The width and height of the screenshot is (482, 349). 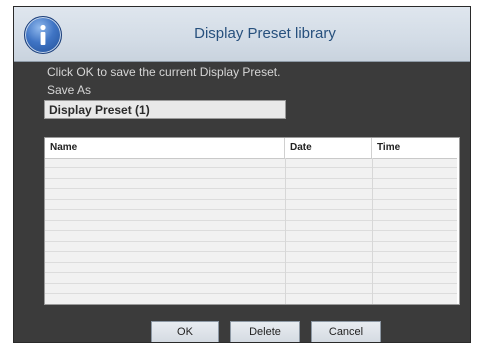 I want to click on save-as-input, so click(x=165, y=109).